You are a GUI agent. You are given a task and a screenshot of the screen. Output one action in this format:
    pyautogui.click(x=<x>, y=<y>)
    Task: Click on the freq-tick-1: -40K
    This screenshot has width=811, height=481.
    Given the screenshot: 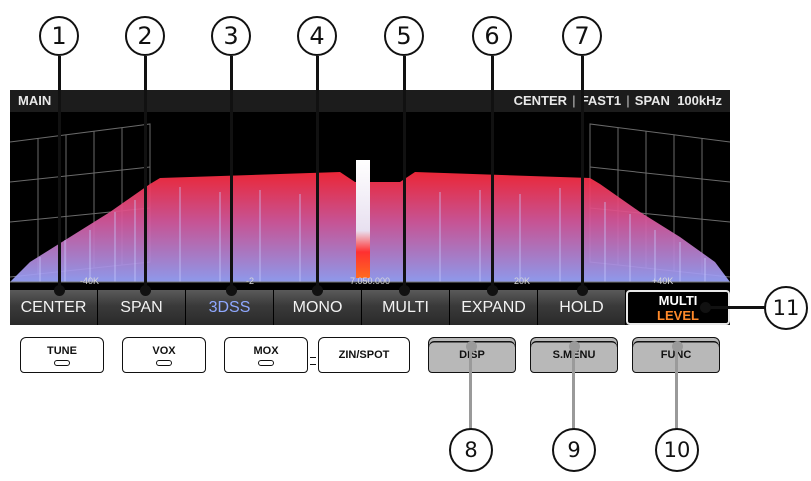 What is the action you would take?
    pyautogui.click(x=90, y=281)
    